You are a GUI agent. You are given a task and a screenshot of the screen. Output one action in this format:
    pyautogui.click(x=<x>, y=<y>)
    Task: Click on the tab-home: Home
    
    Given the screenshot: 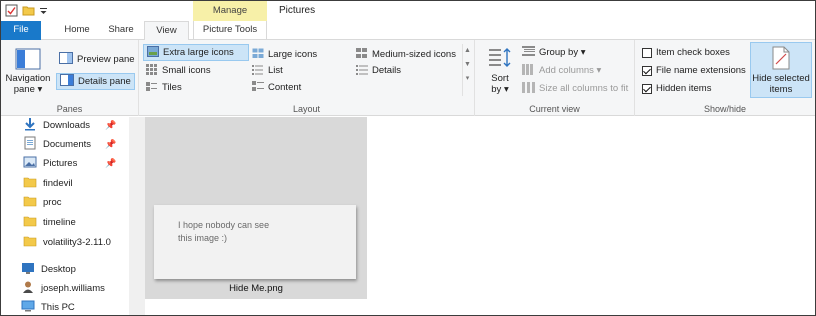 What is the action you would take?
    pyautogui.click(x=77, y=30)
    